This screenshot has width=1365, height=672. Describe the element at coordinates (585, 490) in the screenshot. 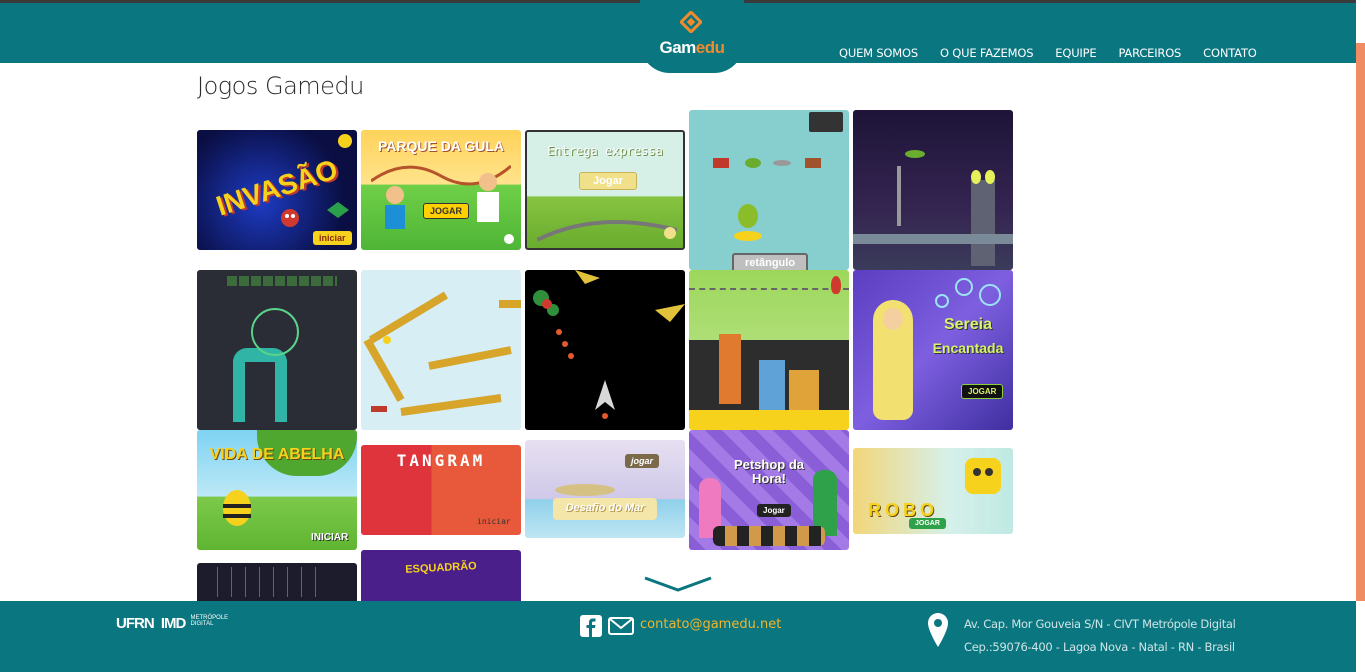

I see `island` at that location.